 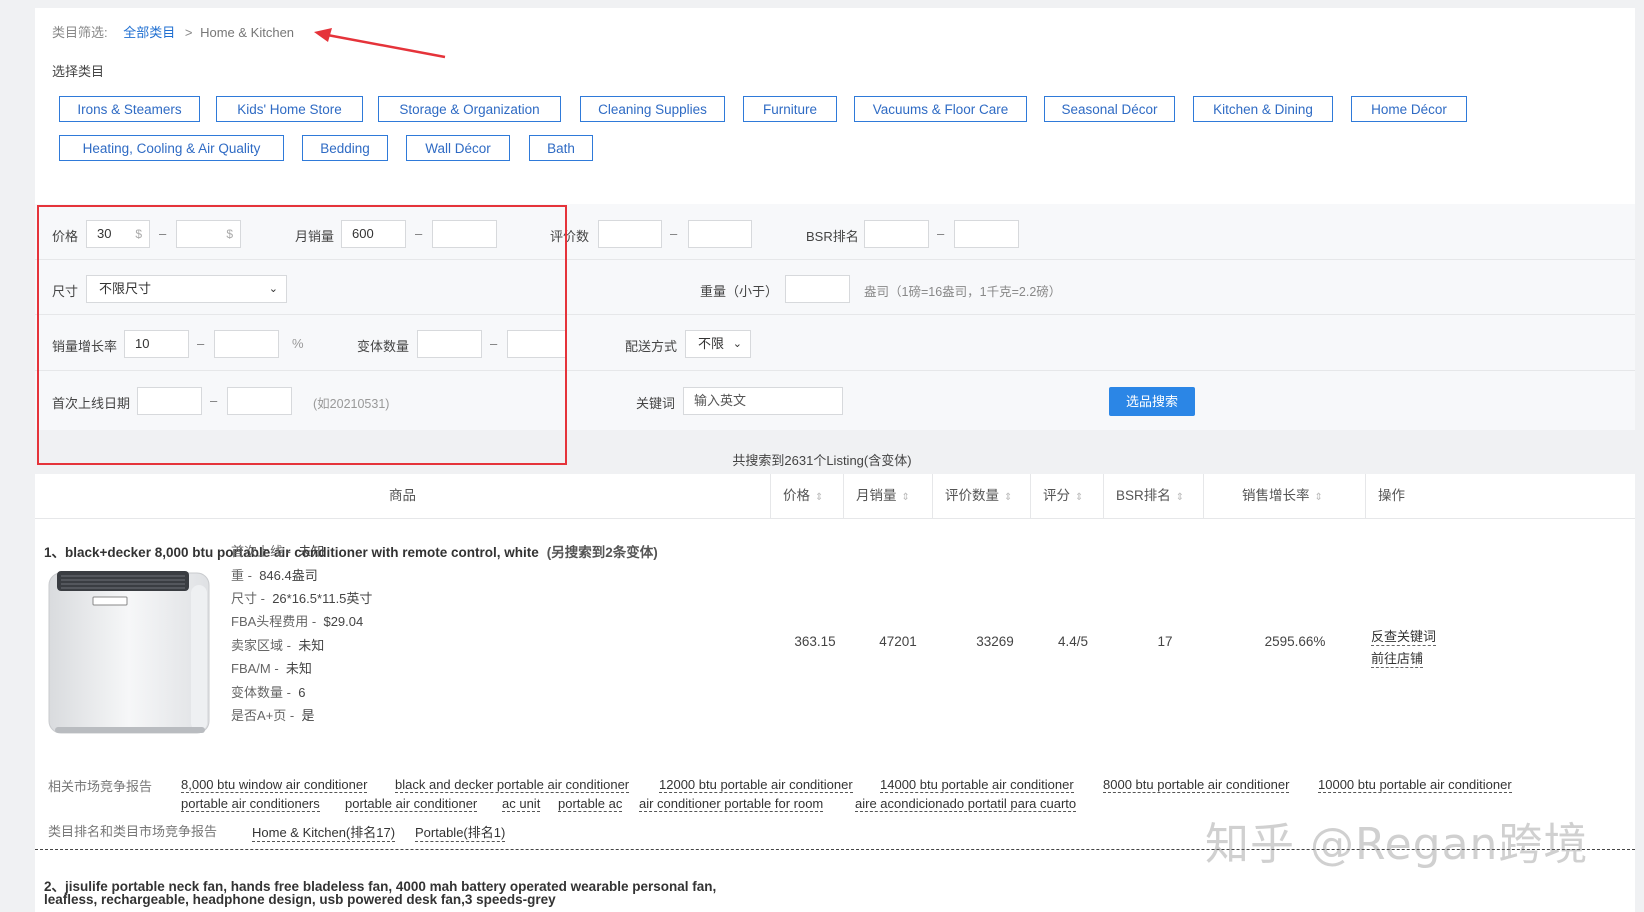 What do you see at coordinates (940, 109) in the screenshot?
I see `category-chip-vacuums: Vacuums & Floor Care` at bounding box center [940, 109].